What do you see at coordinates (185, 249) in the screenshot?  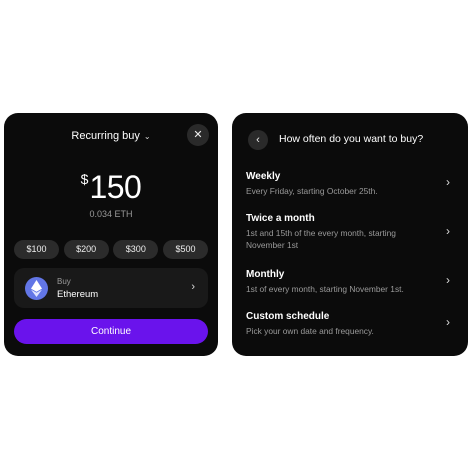 I see `preset-500-button: $500` at bounding box center [185, 249].